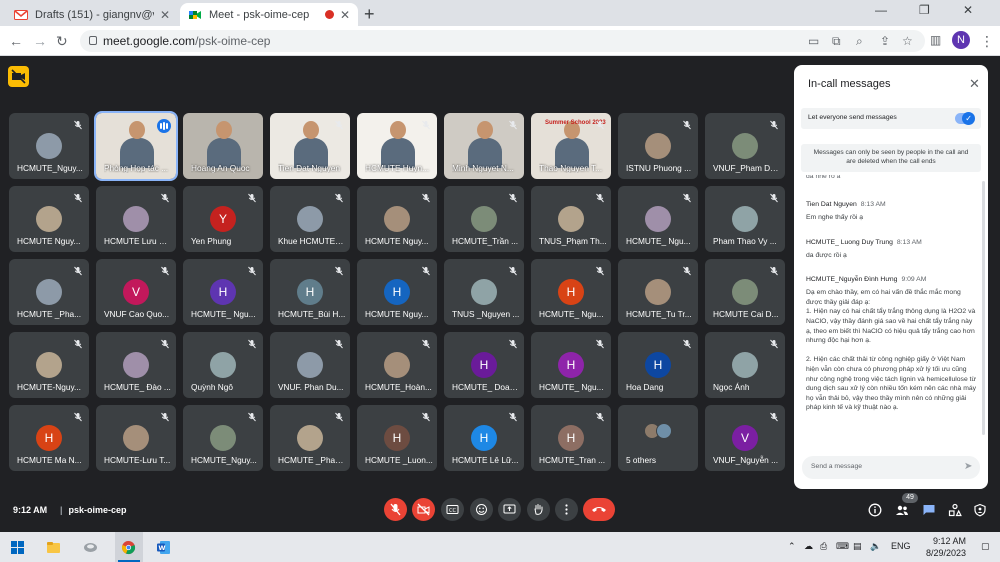  I want to click on emoji-reaction-button, so click(481, 509).